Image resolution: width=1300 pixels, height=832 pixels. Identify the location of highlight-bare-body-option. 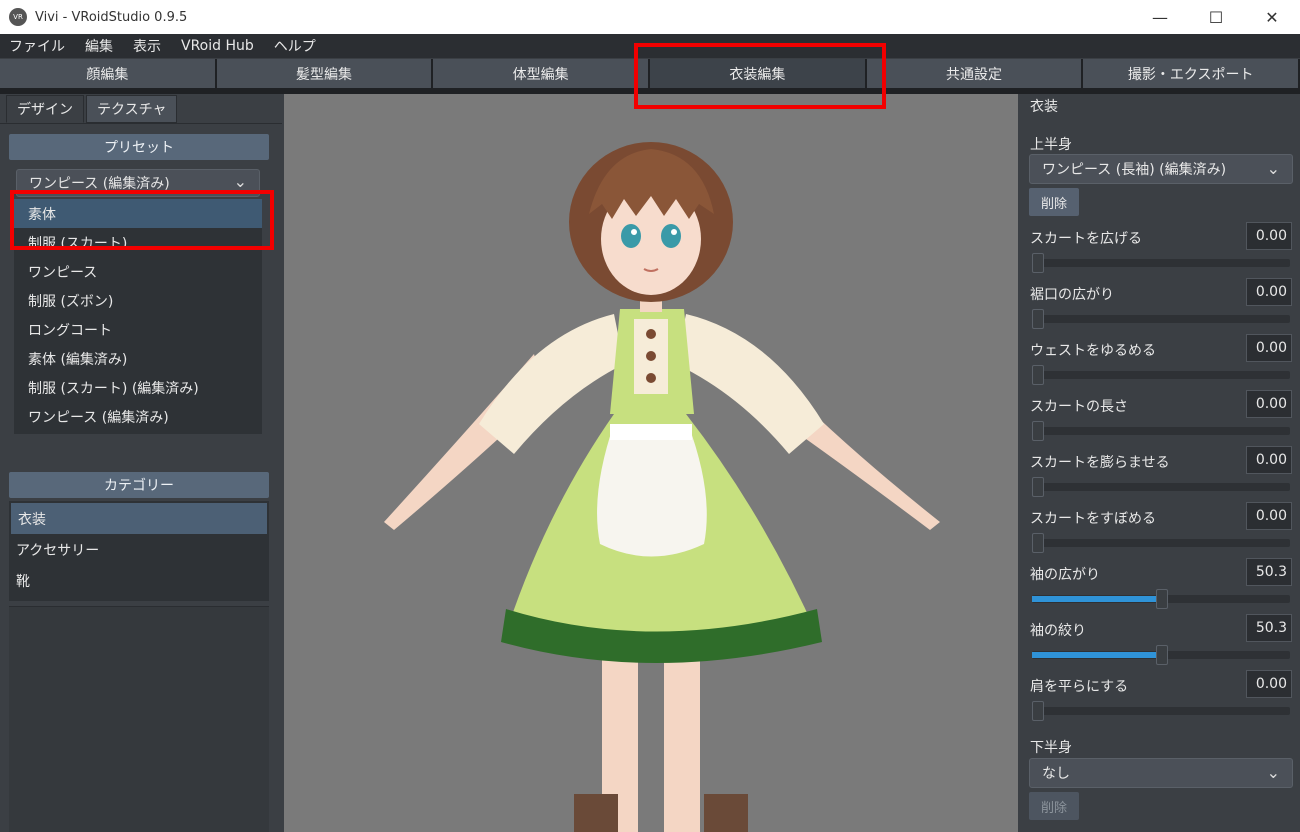
(142, 220).